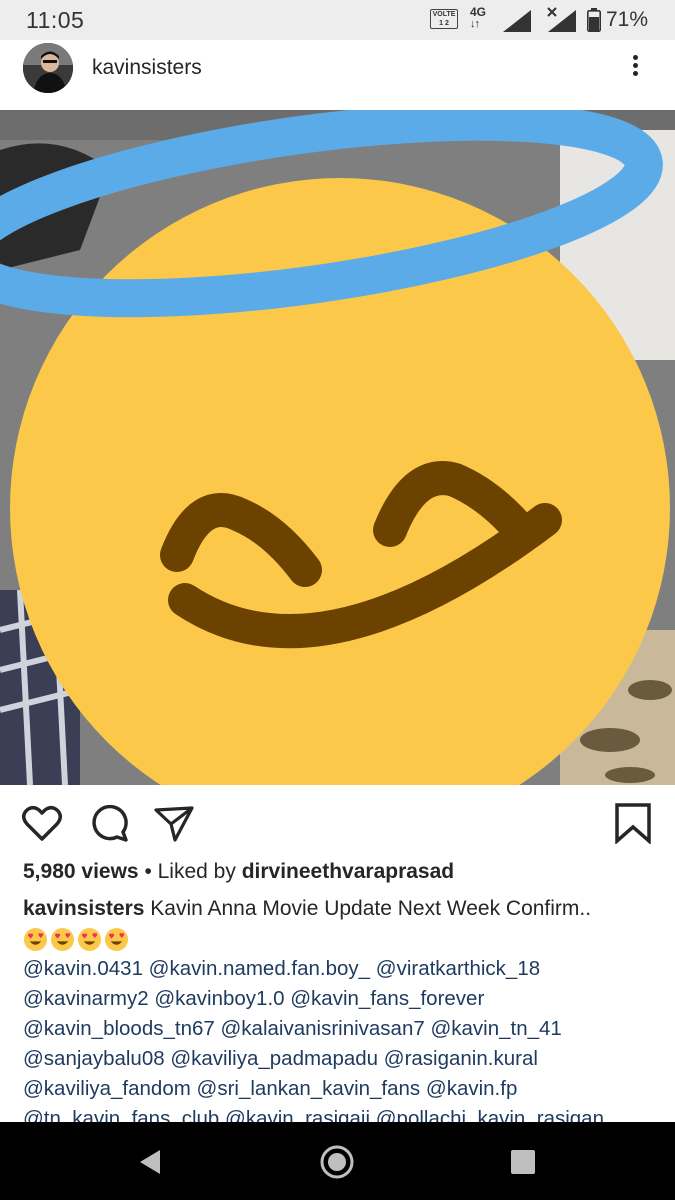  I want to click on liked-by-label: Liked by, so click(196, 871).